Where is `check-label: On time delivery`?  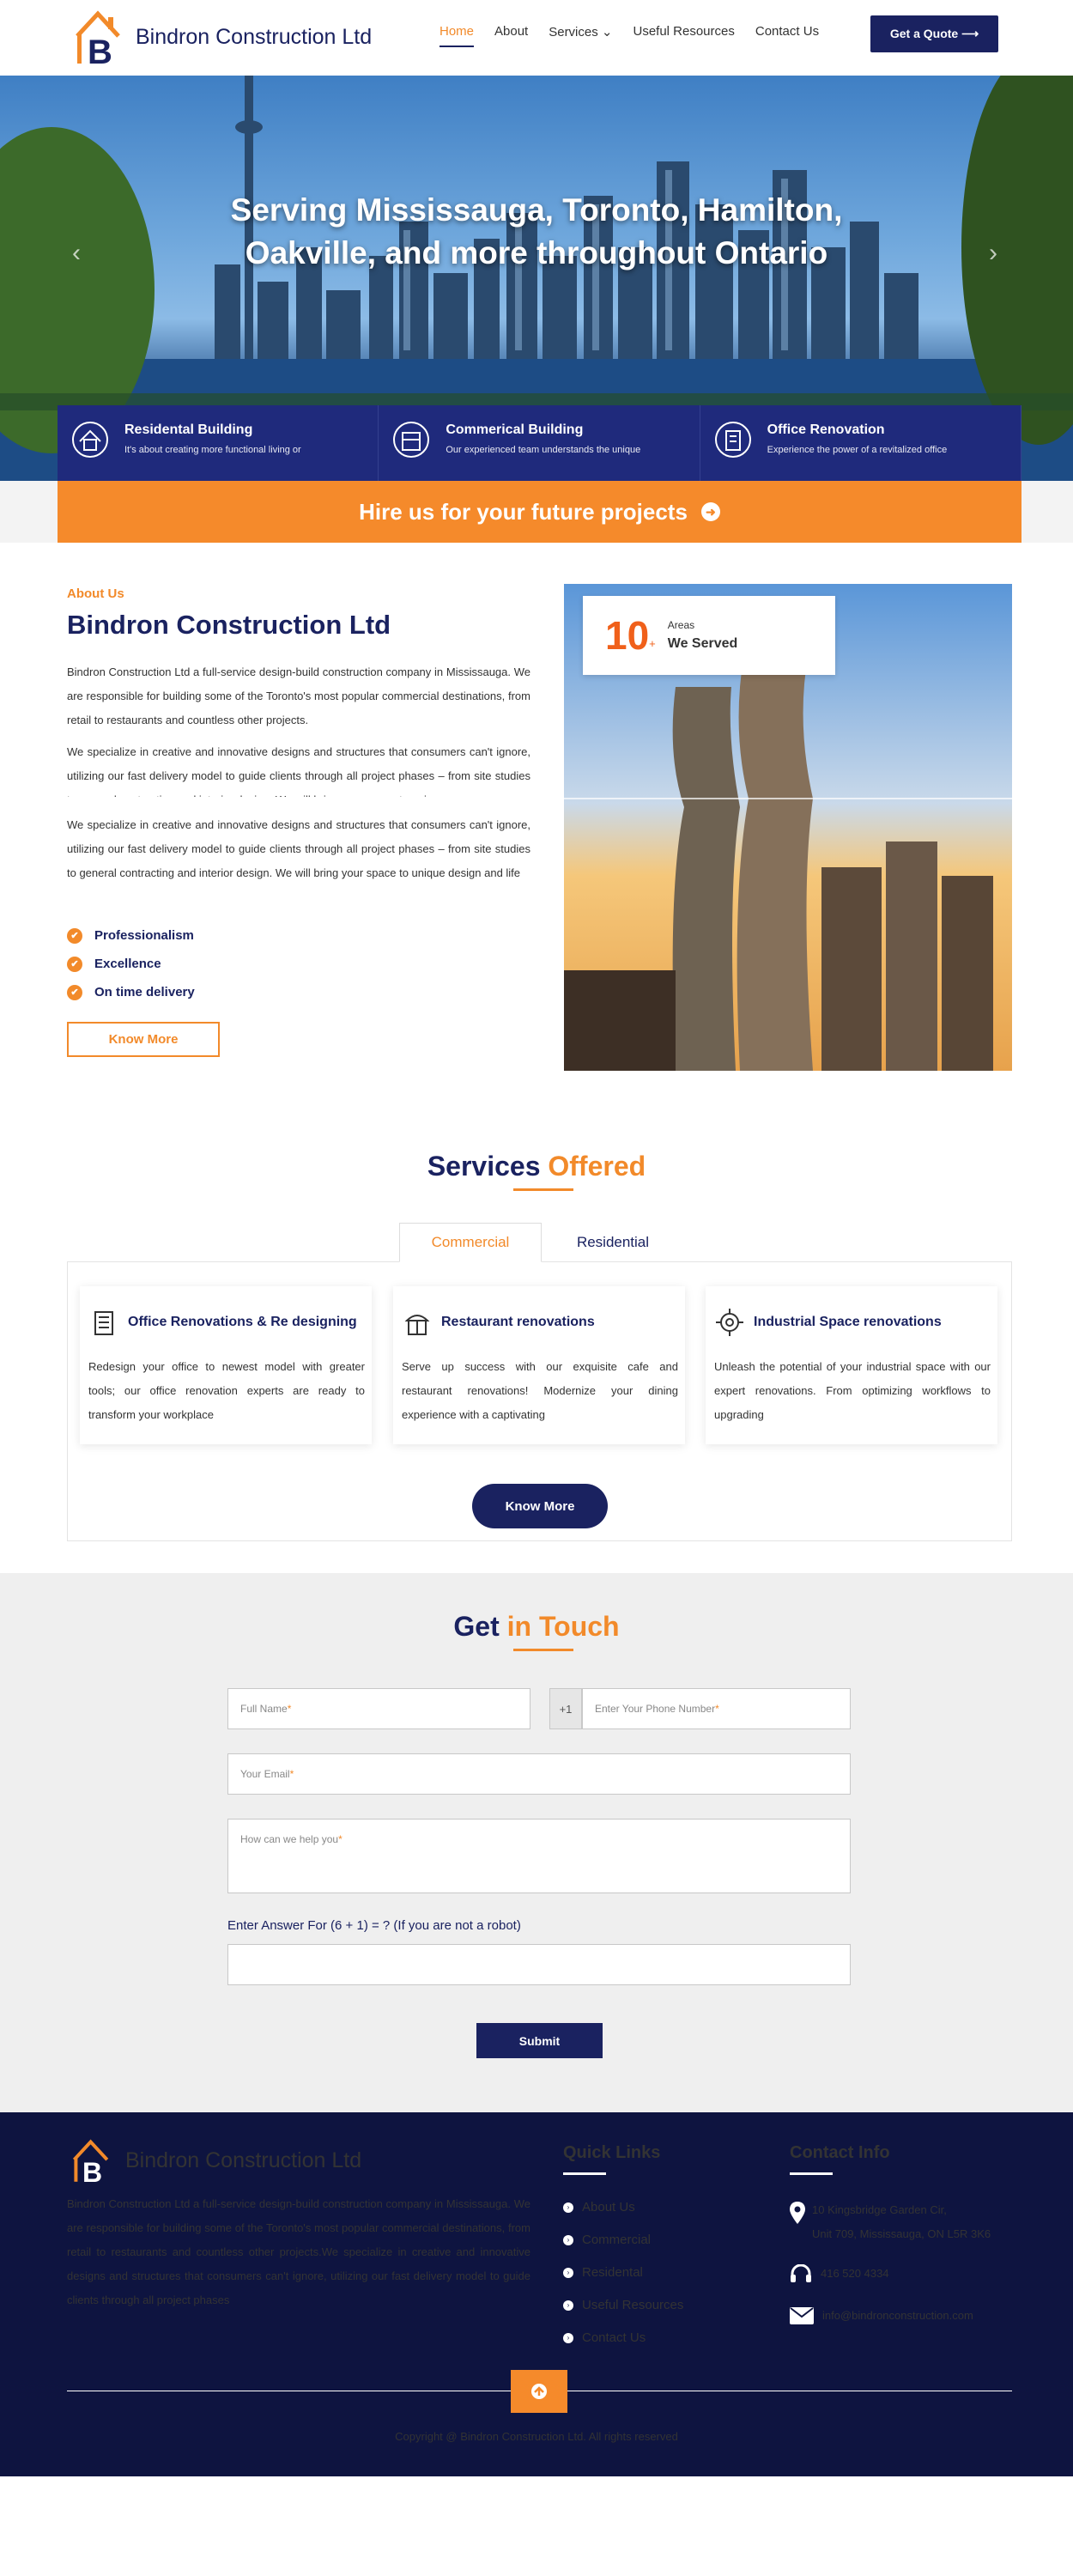
check-label: On time delivery is located at coordinates (144, 992).